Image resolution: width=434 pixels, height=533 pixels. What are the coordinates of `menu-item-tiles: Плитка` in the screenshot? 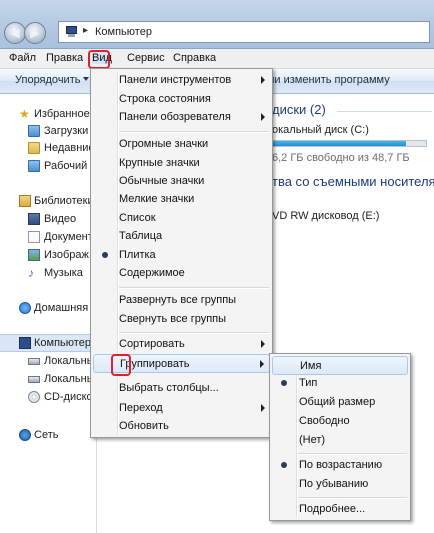 It's located at (181, 255).